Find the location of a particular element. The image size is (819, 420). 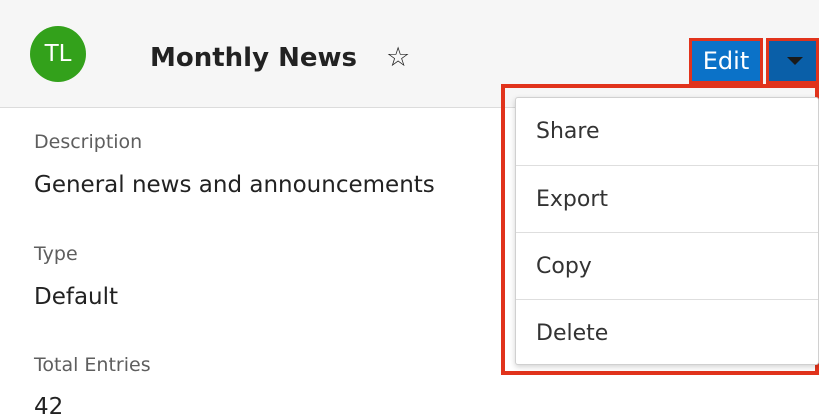

type-value: Default is located at coordinates (76, 297).